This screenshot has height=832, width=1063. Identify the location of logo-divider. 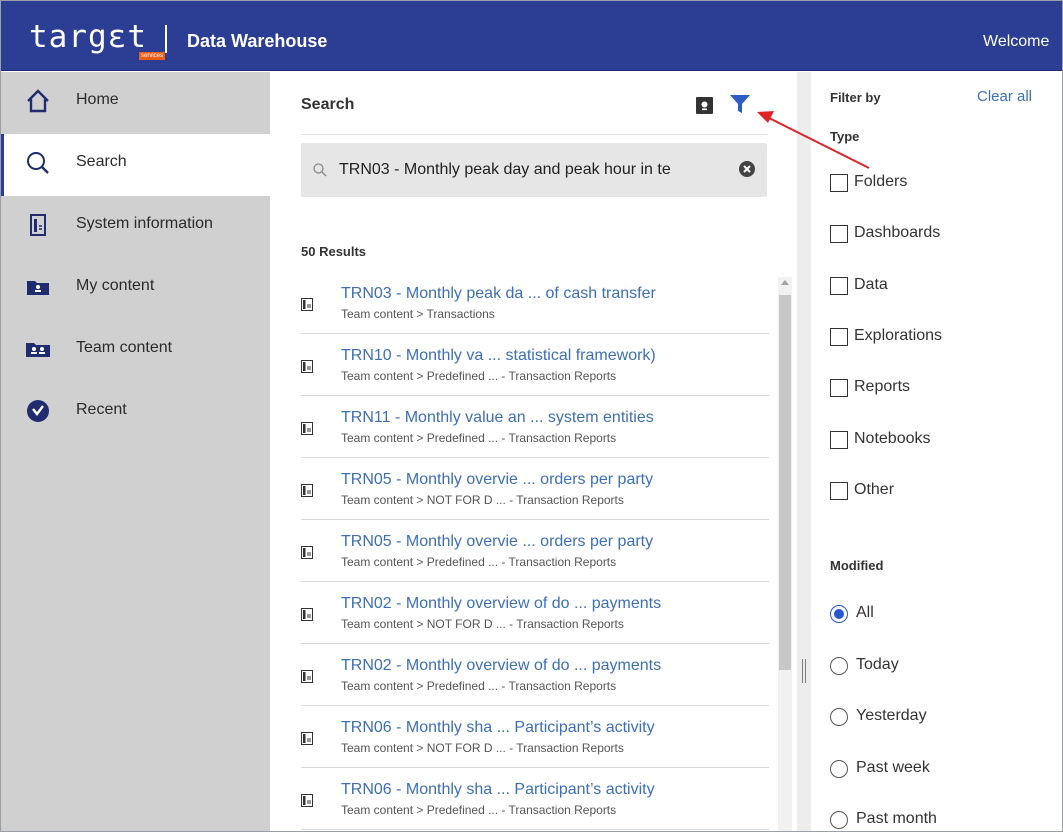
(166, 39).